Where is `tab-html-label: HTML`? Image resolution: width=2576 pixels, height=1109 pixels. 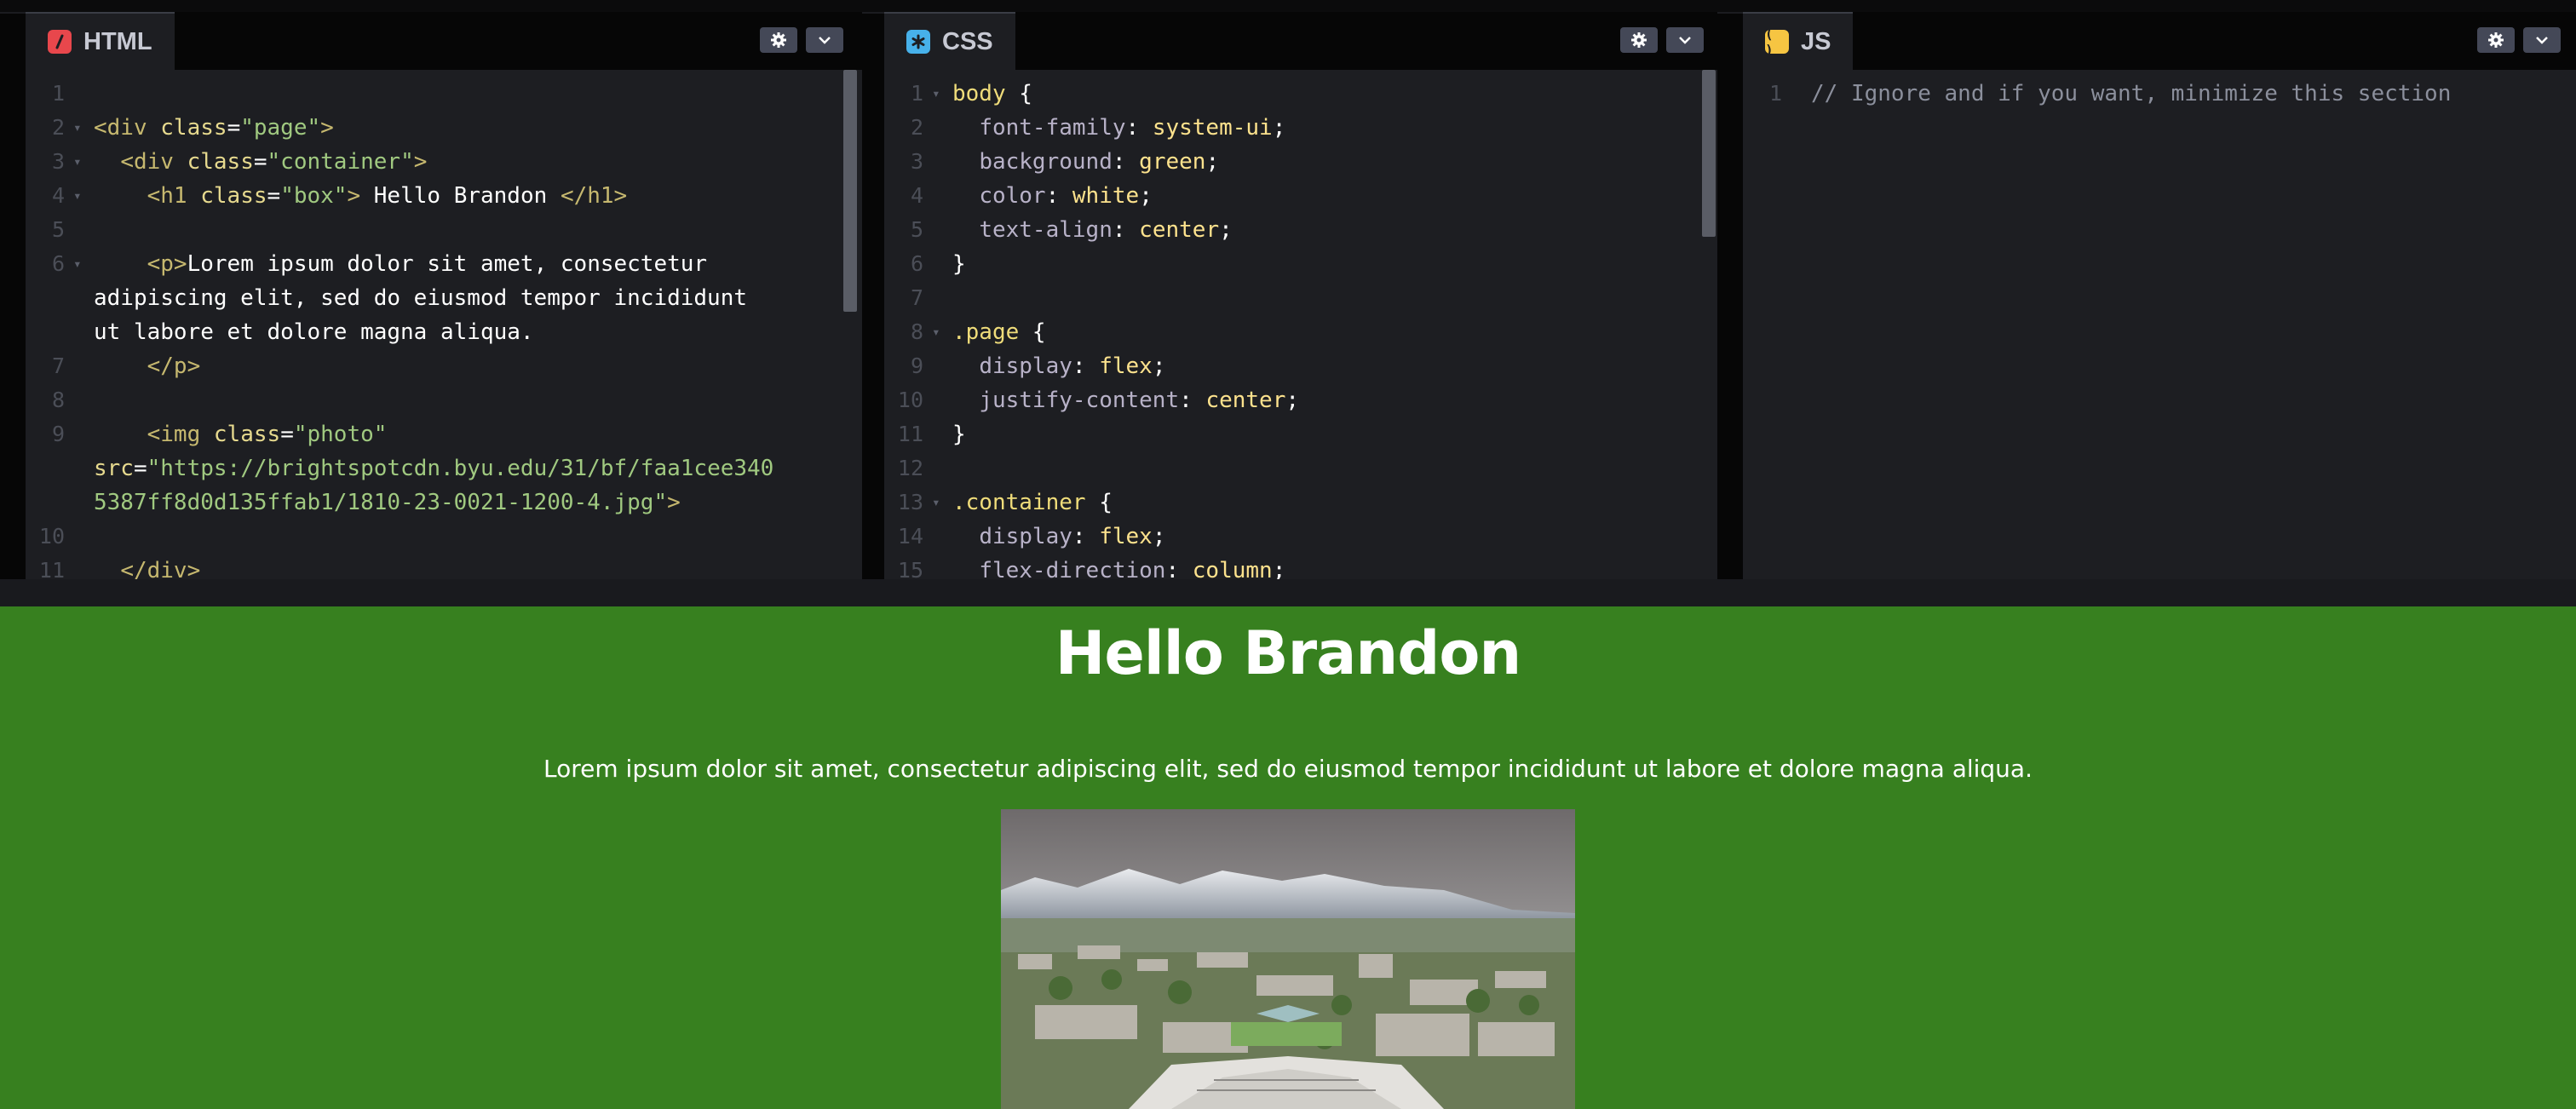
tab-html-label: HTML is located at coordinates (117, 41).